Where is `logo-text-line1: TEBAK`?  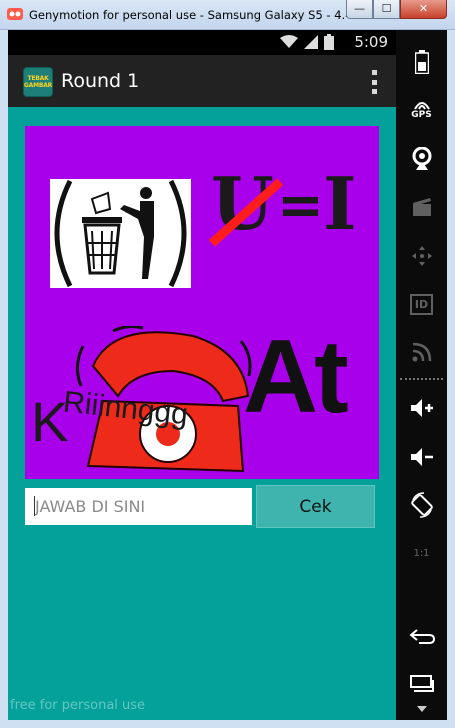 logo-text-line1: TEBAK is located at coordinates (38, 78).